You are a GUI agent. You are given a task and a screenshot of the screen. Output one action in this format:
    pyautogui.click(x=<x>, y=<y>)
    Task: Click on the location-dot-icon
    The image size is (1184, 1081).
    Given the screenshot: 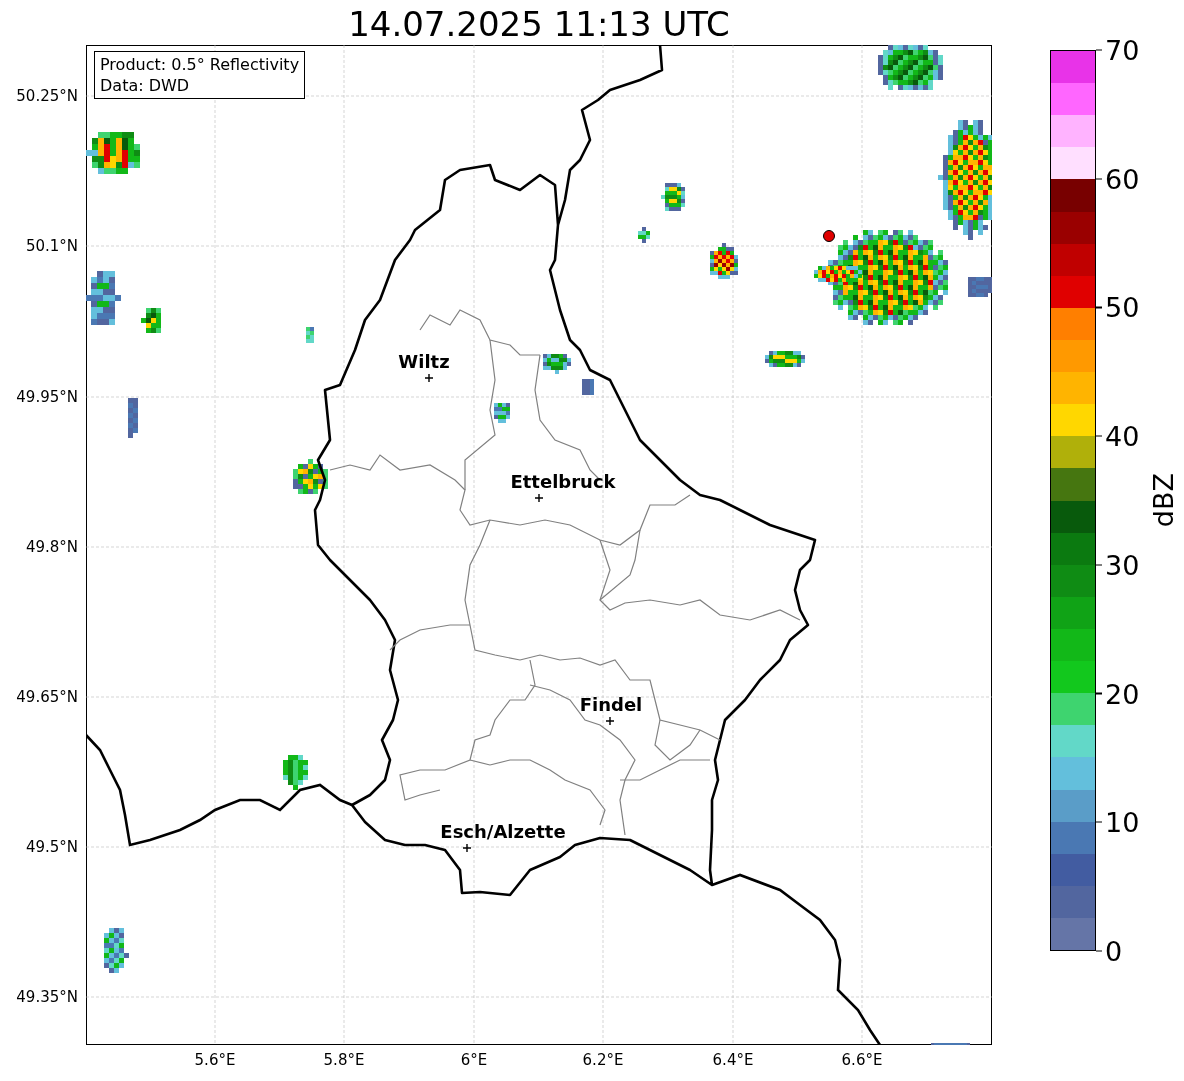 What is the action you would take?
    pyautogui.click(x=829, y=236)
    